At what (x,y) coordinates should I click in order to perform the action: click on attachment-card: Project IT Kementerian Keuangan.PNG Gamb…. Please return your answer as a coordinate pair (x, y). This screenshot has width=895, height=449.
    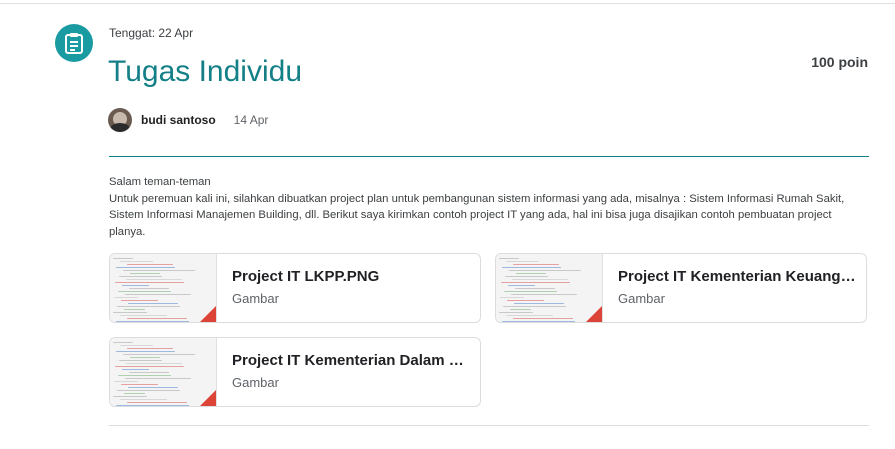
    Looking at the image, I should click on (681, 288).